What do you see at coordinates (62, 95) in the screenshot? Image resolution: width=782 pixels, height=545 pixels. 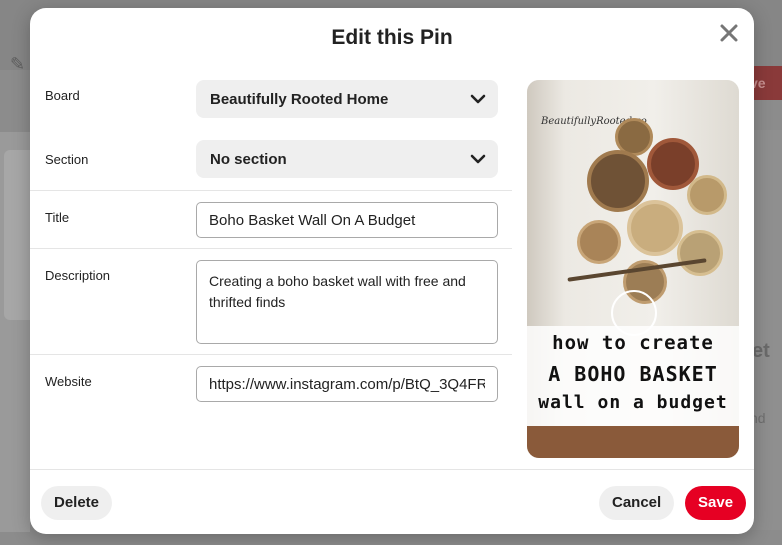 I see `board-label: Board` at bounding box center [62, 95].